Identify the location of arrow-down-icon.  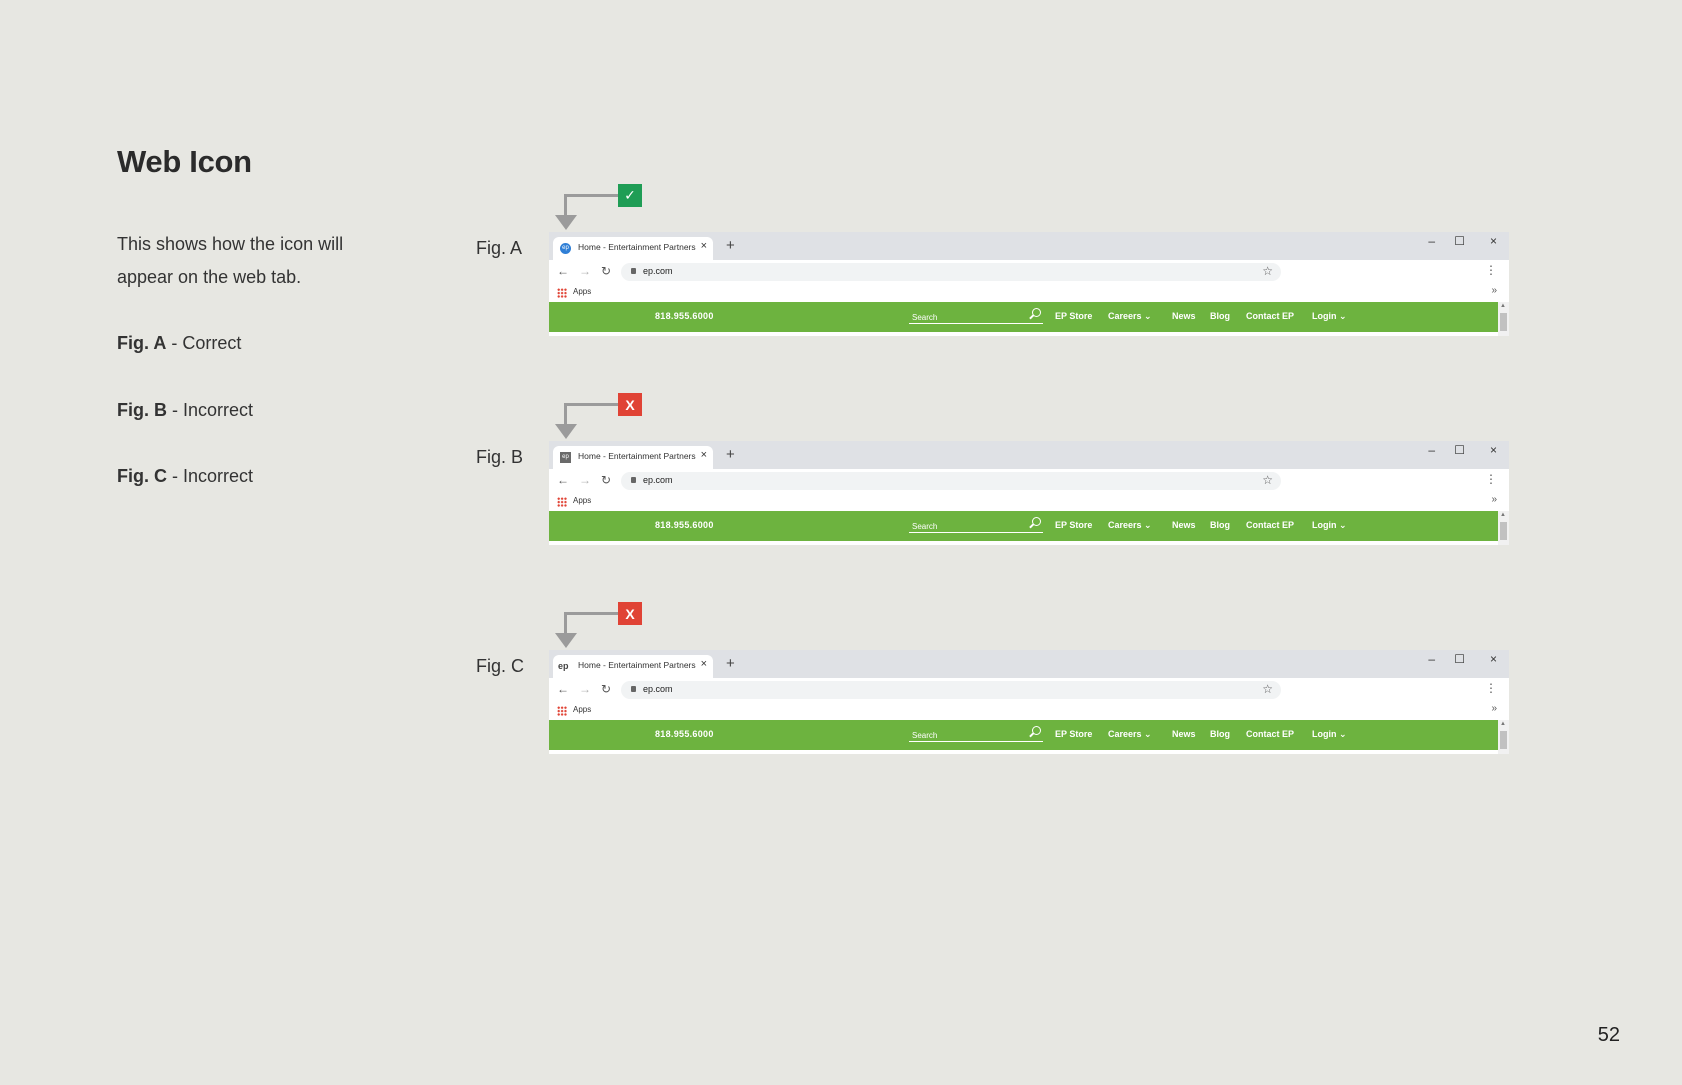
(566, 431).